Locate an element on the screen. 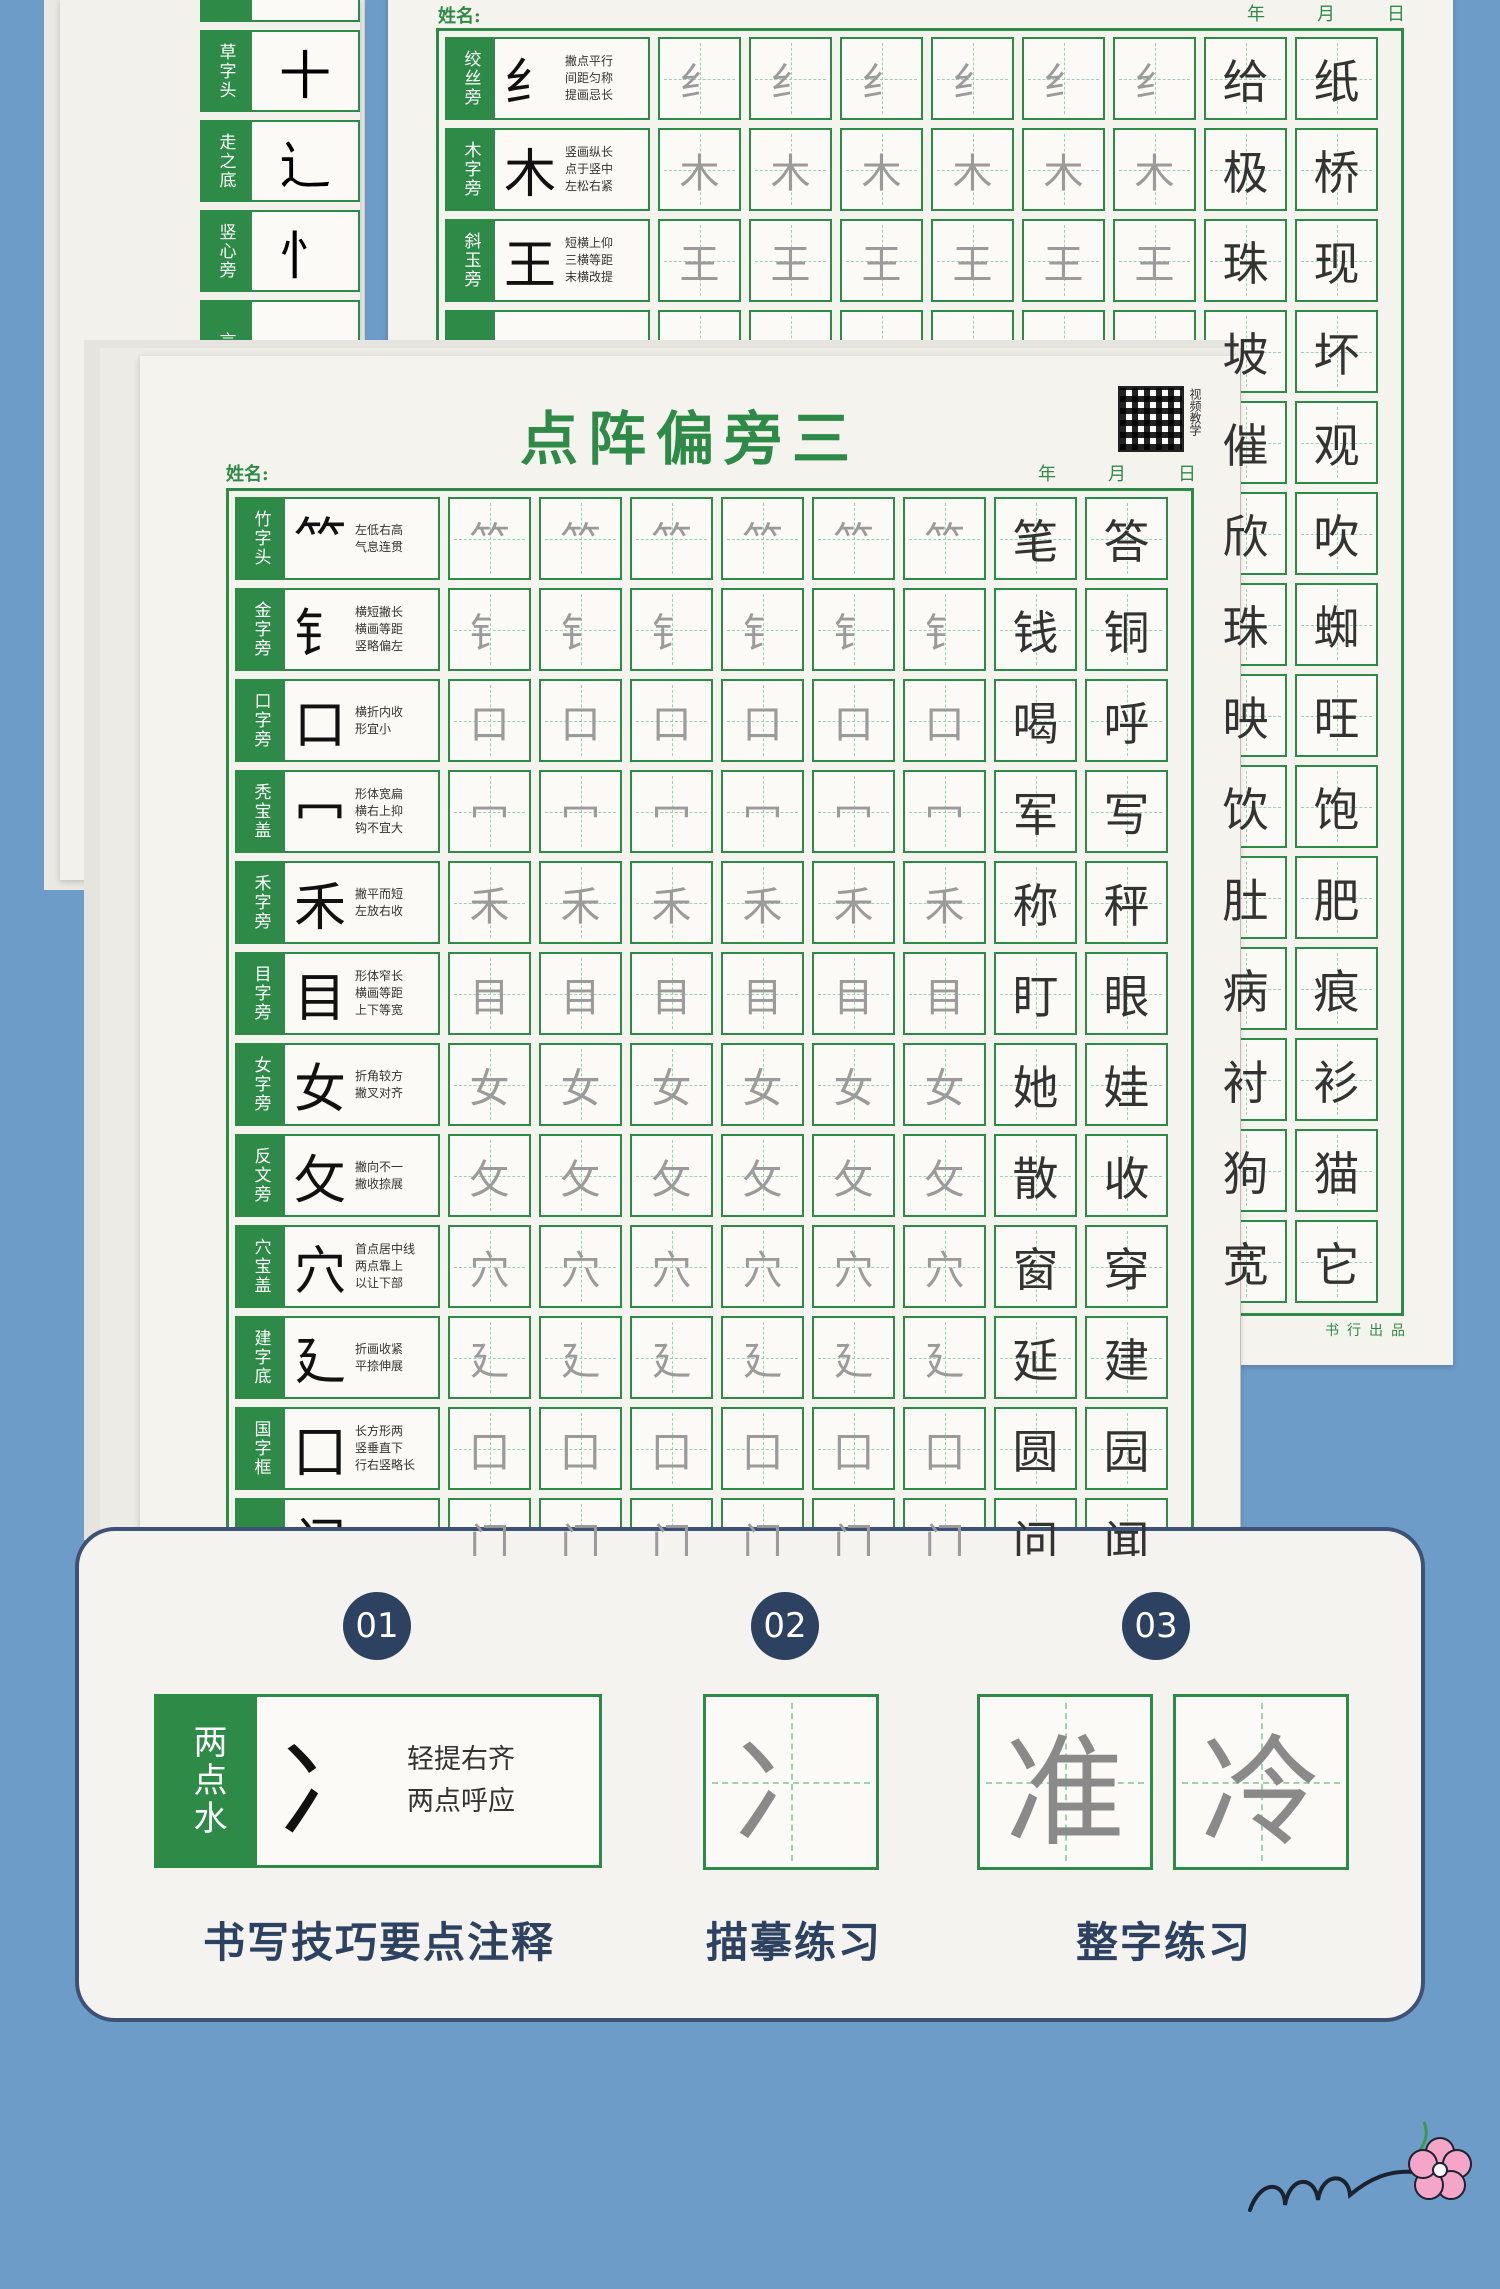 Image resolution: width=1500 pixels, height=2289 pixels. example-cell: 它 is located at coordinates (1336, 1261).